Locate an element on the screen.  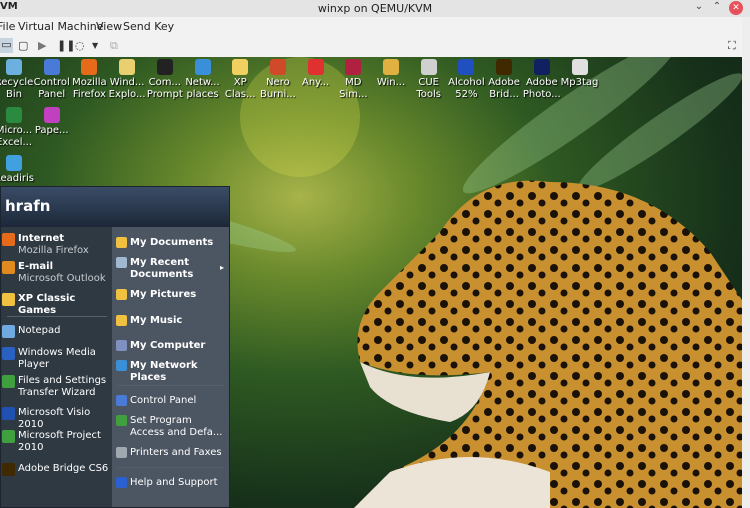
item-label: Printers and Faxes is located at coordinates (176, 452).